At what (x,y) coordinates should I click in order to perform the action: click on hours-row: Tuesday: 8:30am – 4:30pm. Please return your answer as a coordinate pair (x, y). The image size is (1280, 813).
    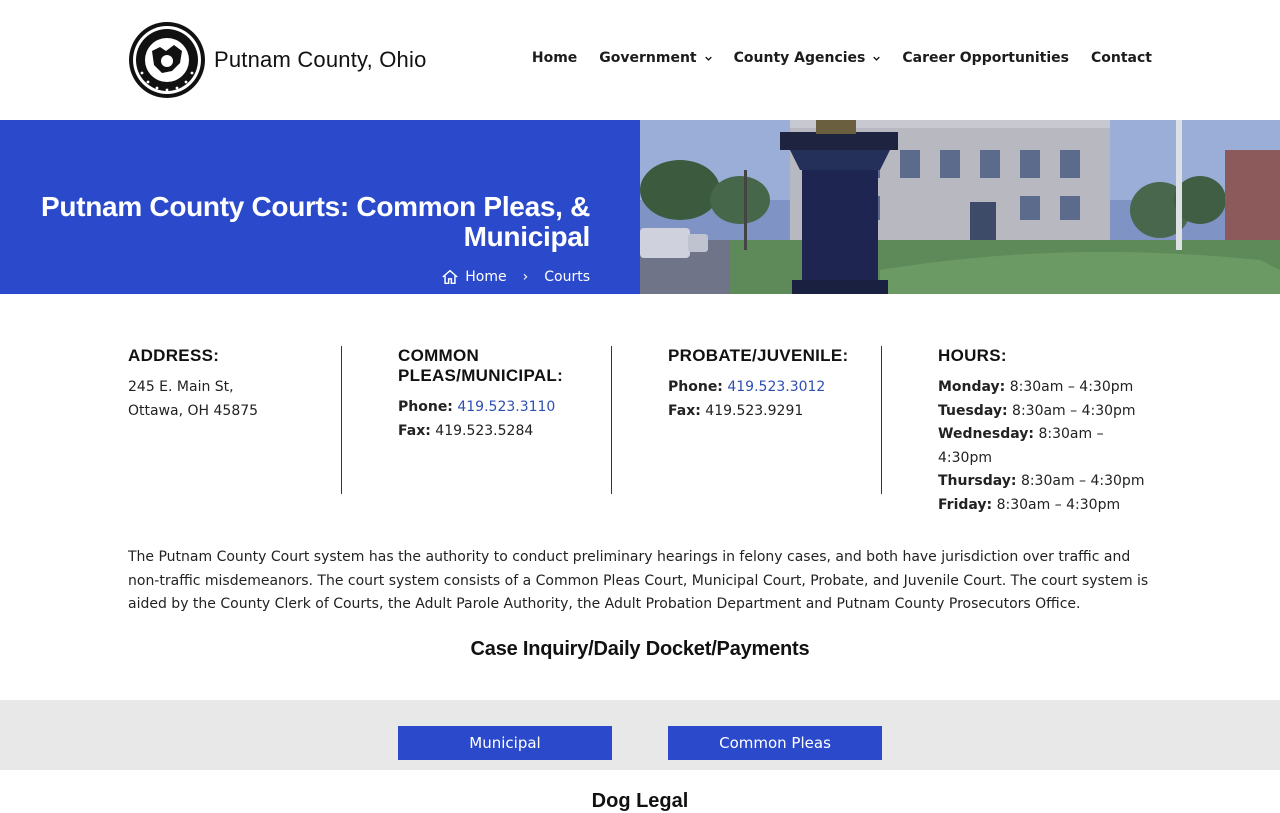
    Looking at the image, I should click on (1045, 412).